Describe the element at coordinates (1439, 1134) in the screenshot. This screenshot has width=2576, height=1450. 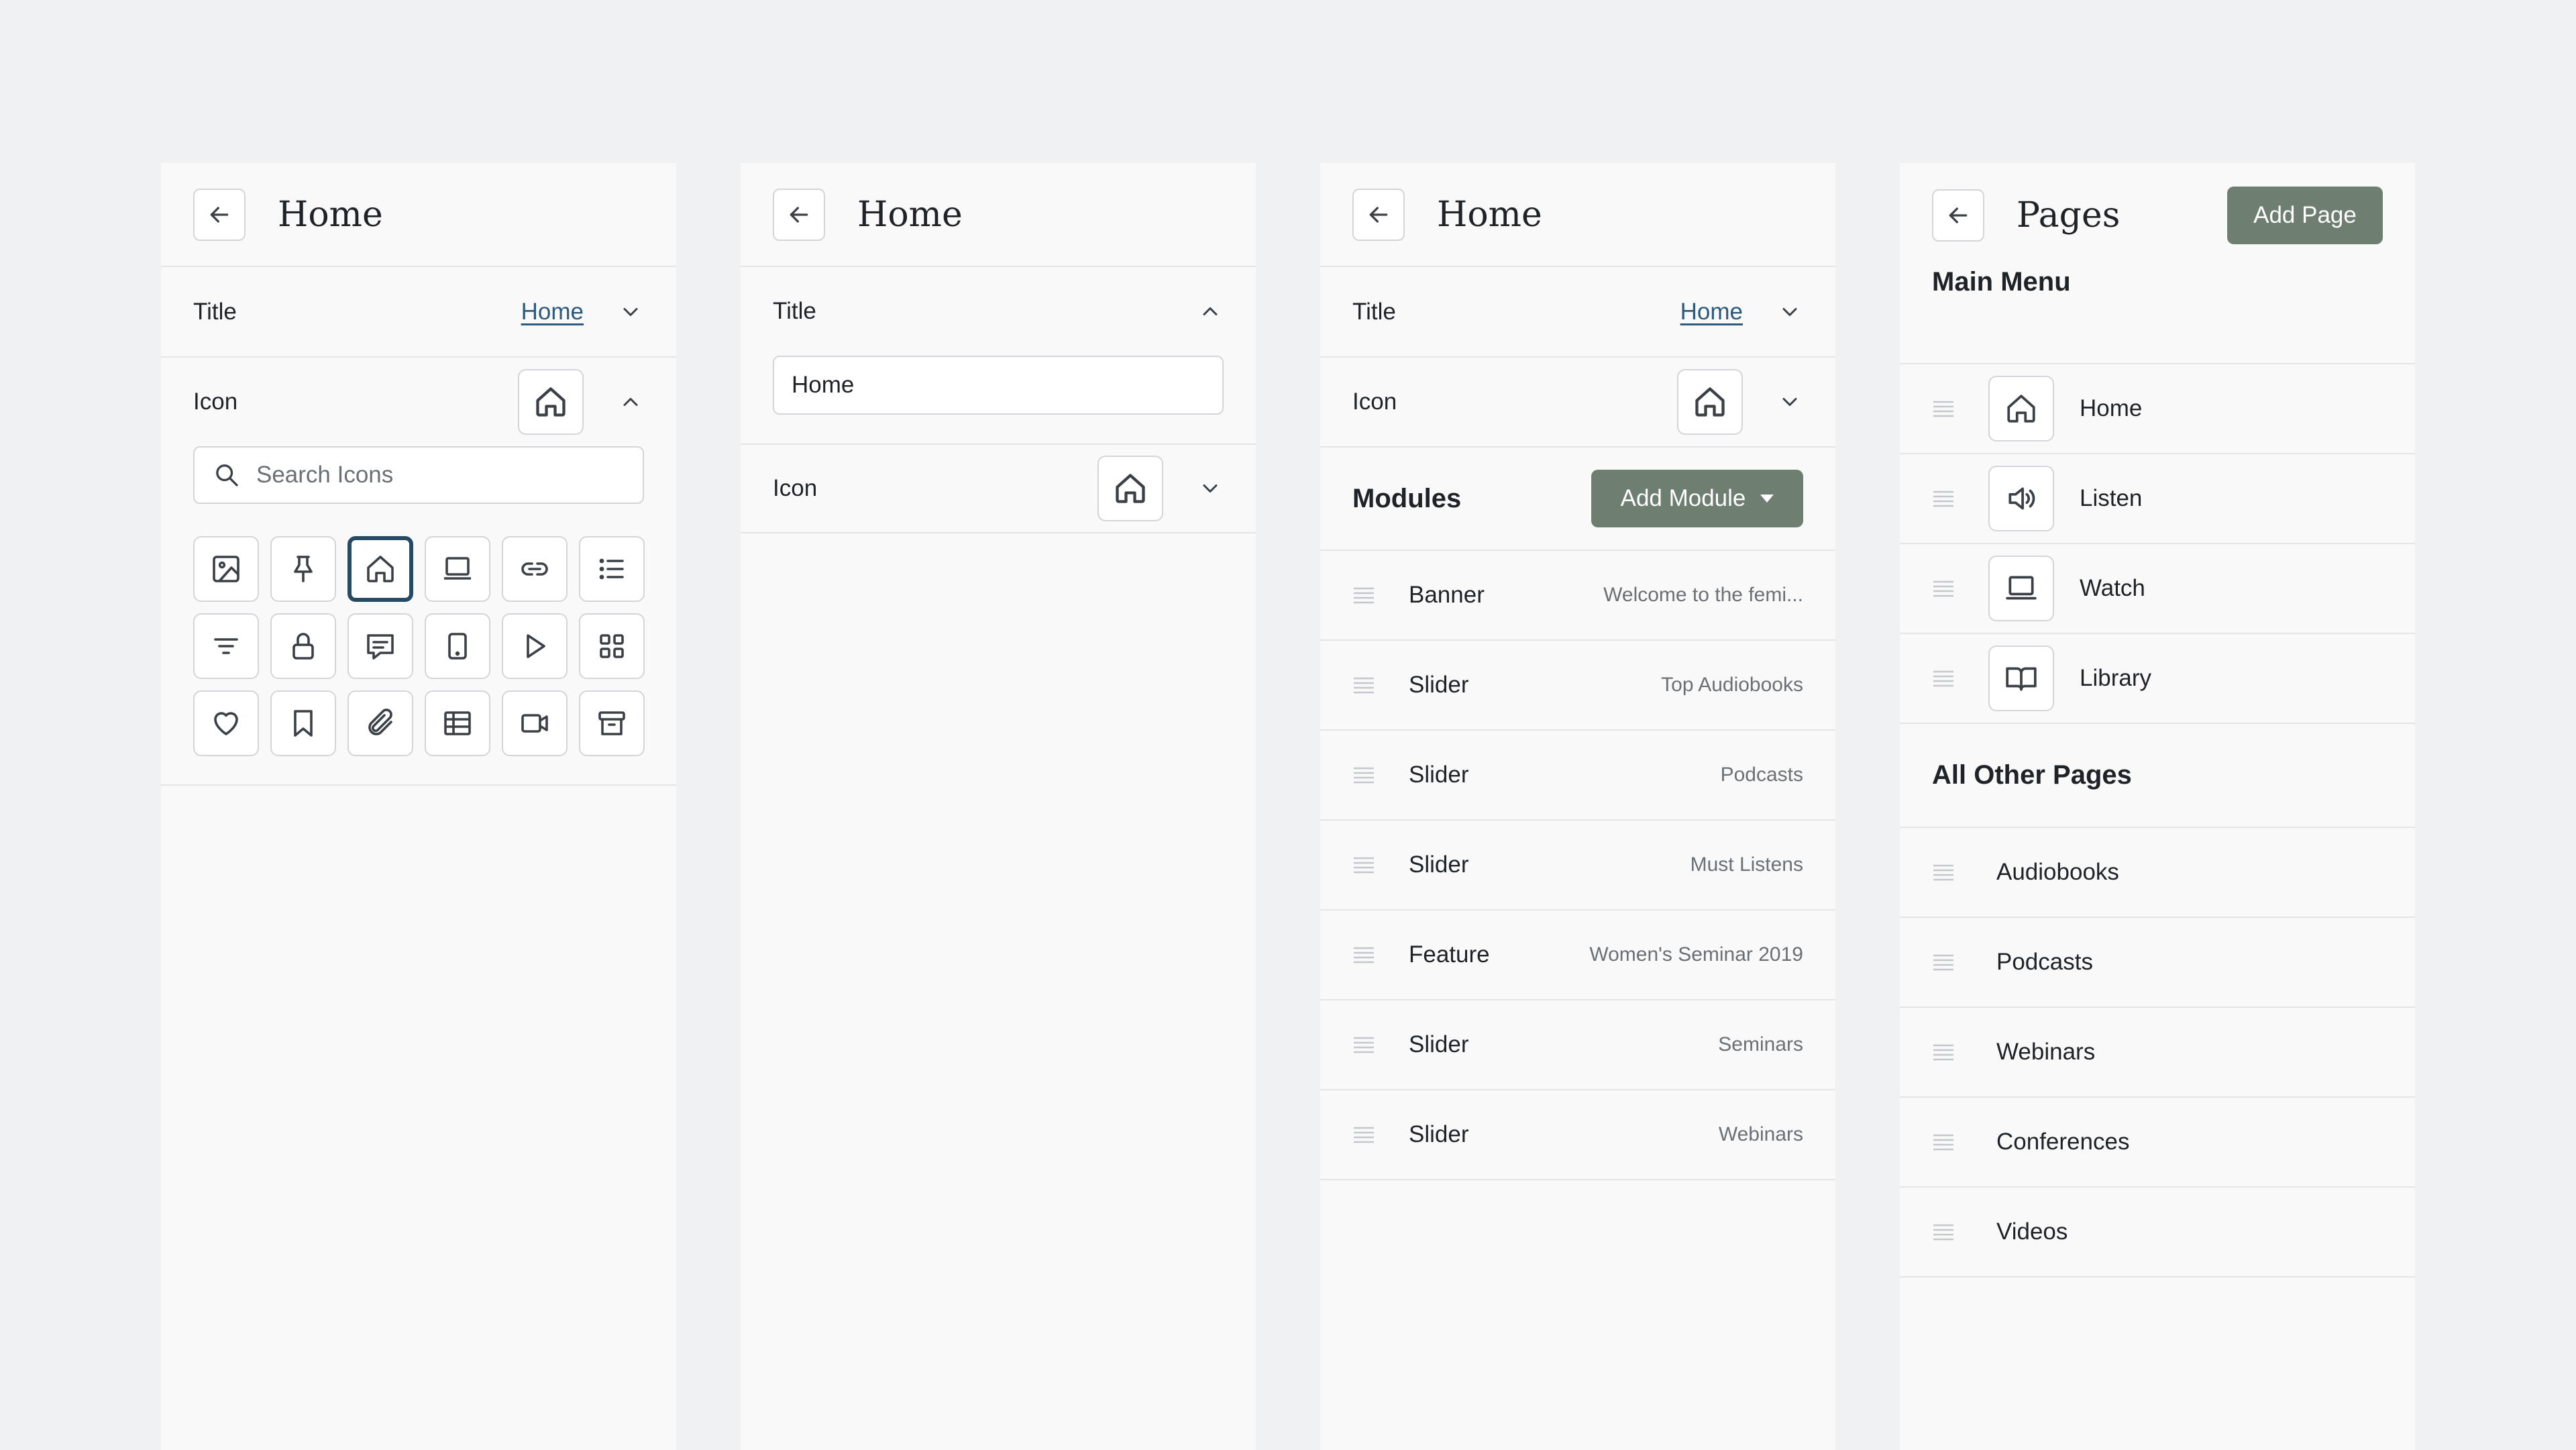
I see `module-name: Slider` at that location.